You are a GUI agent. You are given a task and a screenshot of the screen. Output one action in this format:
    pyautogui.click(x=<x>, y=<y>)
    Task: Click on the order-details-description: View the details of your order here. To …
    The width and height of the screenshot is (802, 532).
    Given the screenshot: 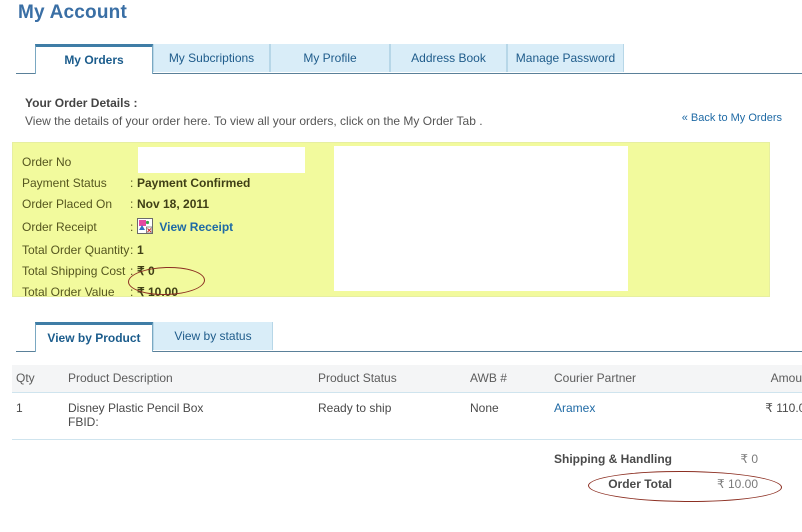 What is the action you would take?
    pyautogui.click(x=254, y=121)
    